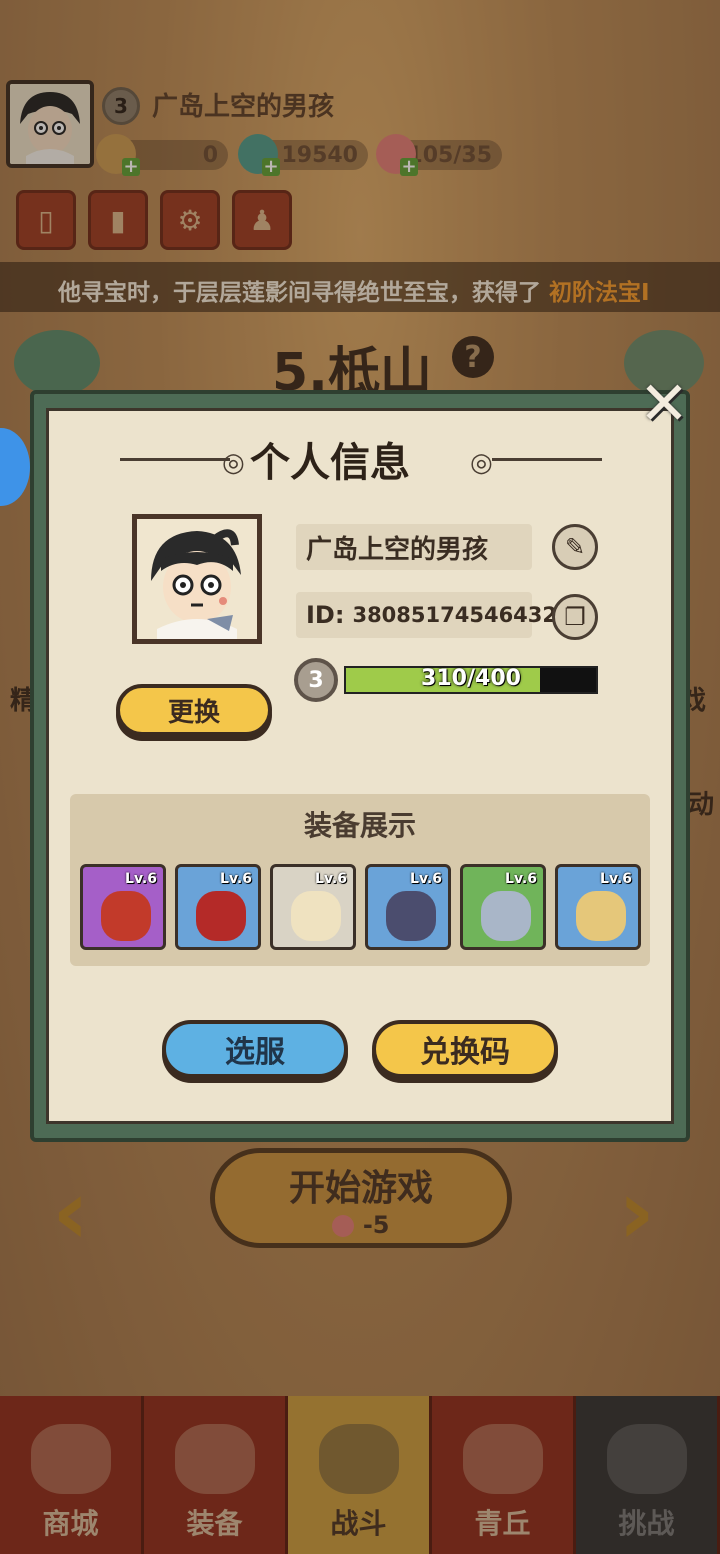 The width and height of the screenshot is (720, 1554). Describe the element at coordinates (316, 680) in the screenshot. I see `player-level-circle: 3` at that location.